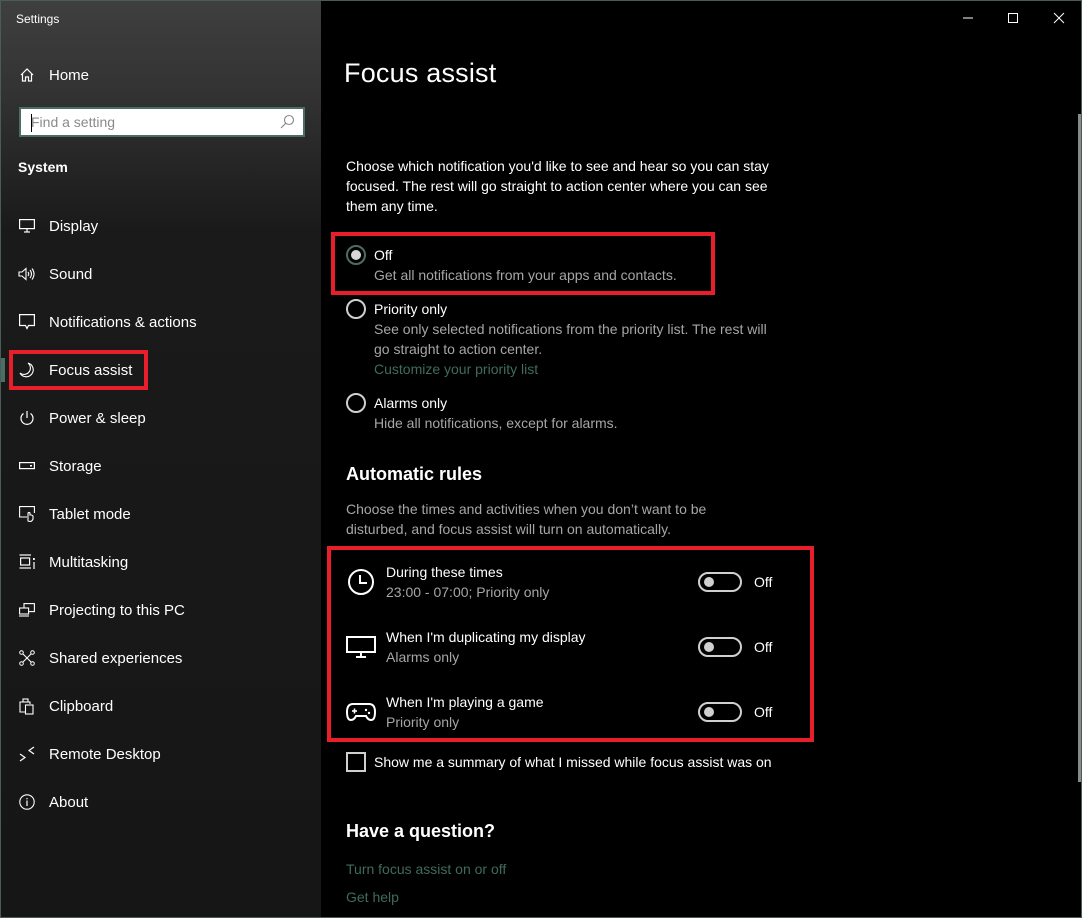 This screenshot has width=1082, height=918. What do you see at coordinates (372, 897) in the screenshot?
I see `get-help-link: Get help` at bounding box center [372, 897].